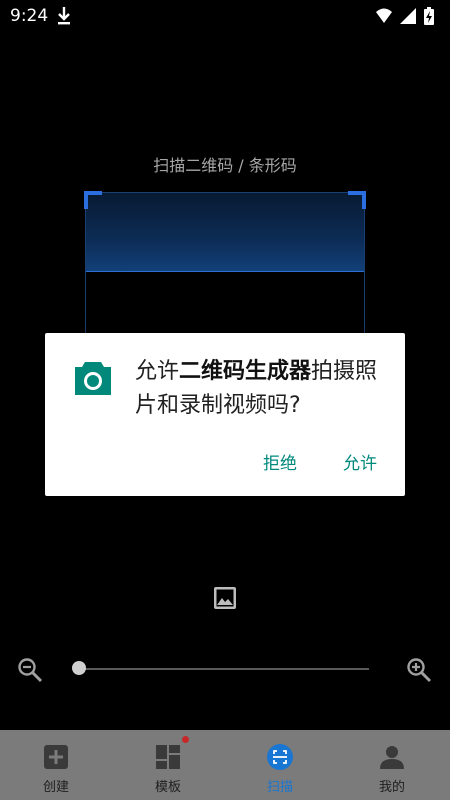 Image resolution: width=450 pixels, height=800 pixels. What do you see at coordinates (93, 378) in the screenshot?
I see `camera-icon` at bounding box center [93, 378].